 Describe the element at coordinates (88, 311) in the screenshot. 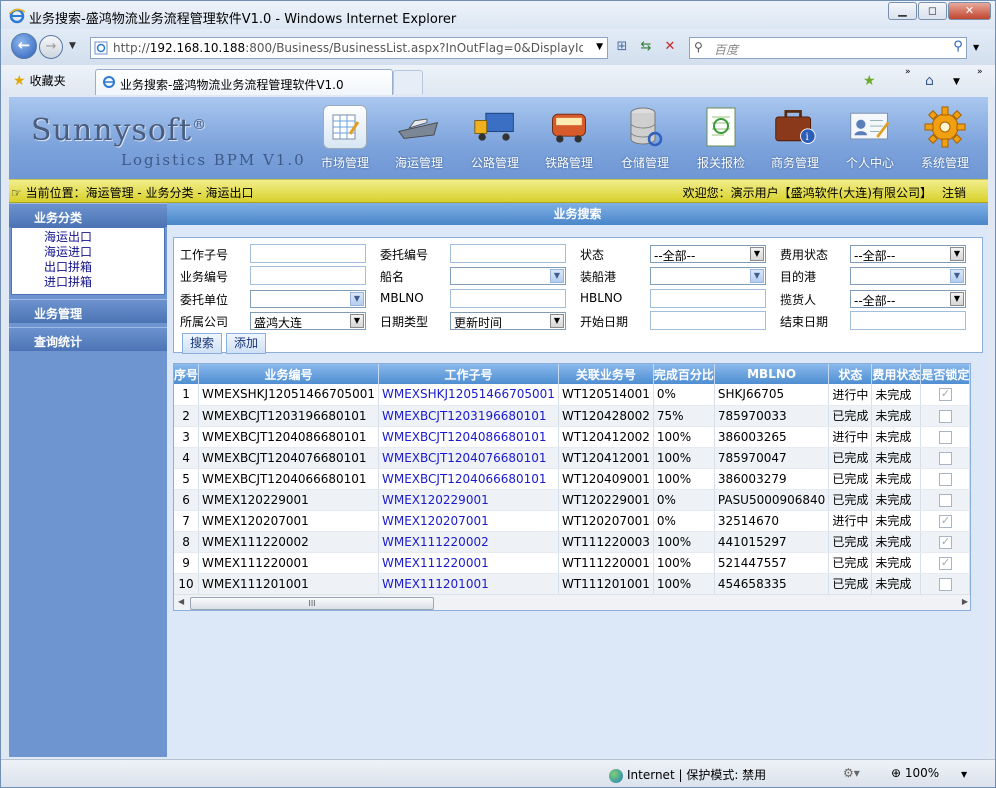

I see `sidebar-section-management: 业务管理` at that location.